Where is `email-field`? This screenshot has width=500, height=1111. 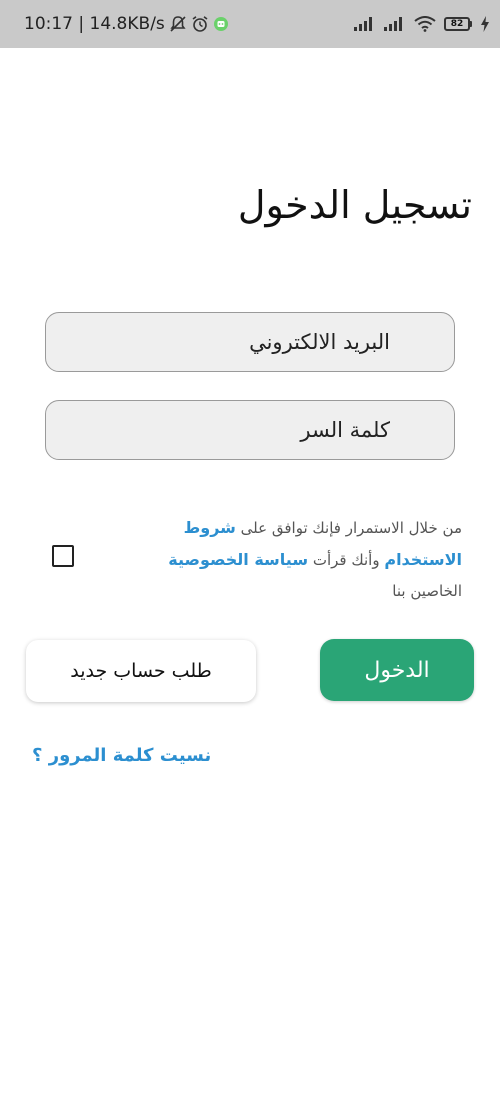 email-field is located at coordinates (250, 342).